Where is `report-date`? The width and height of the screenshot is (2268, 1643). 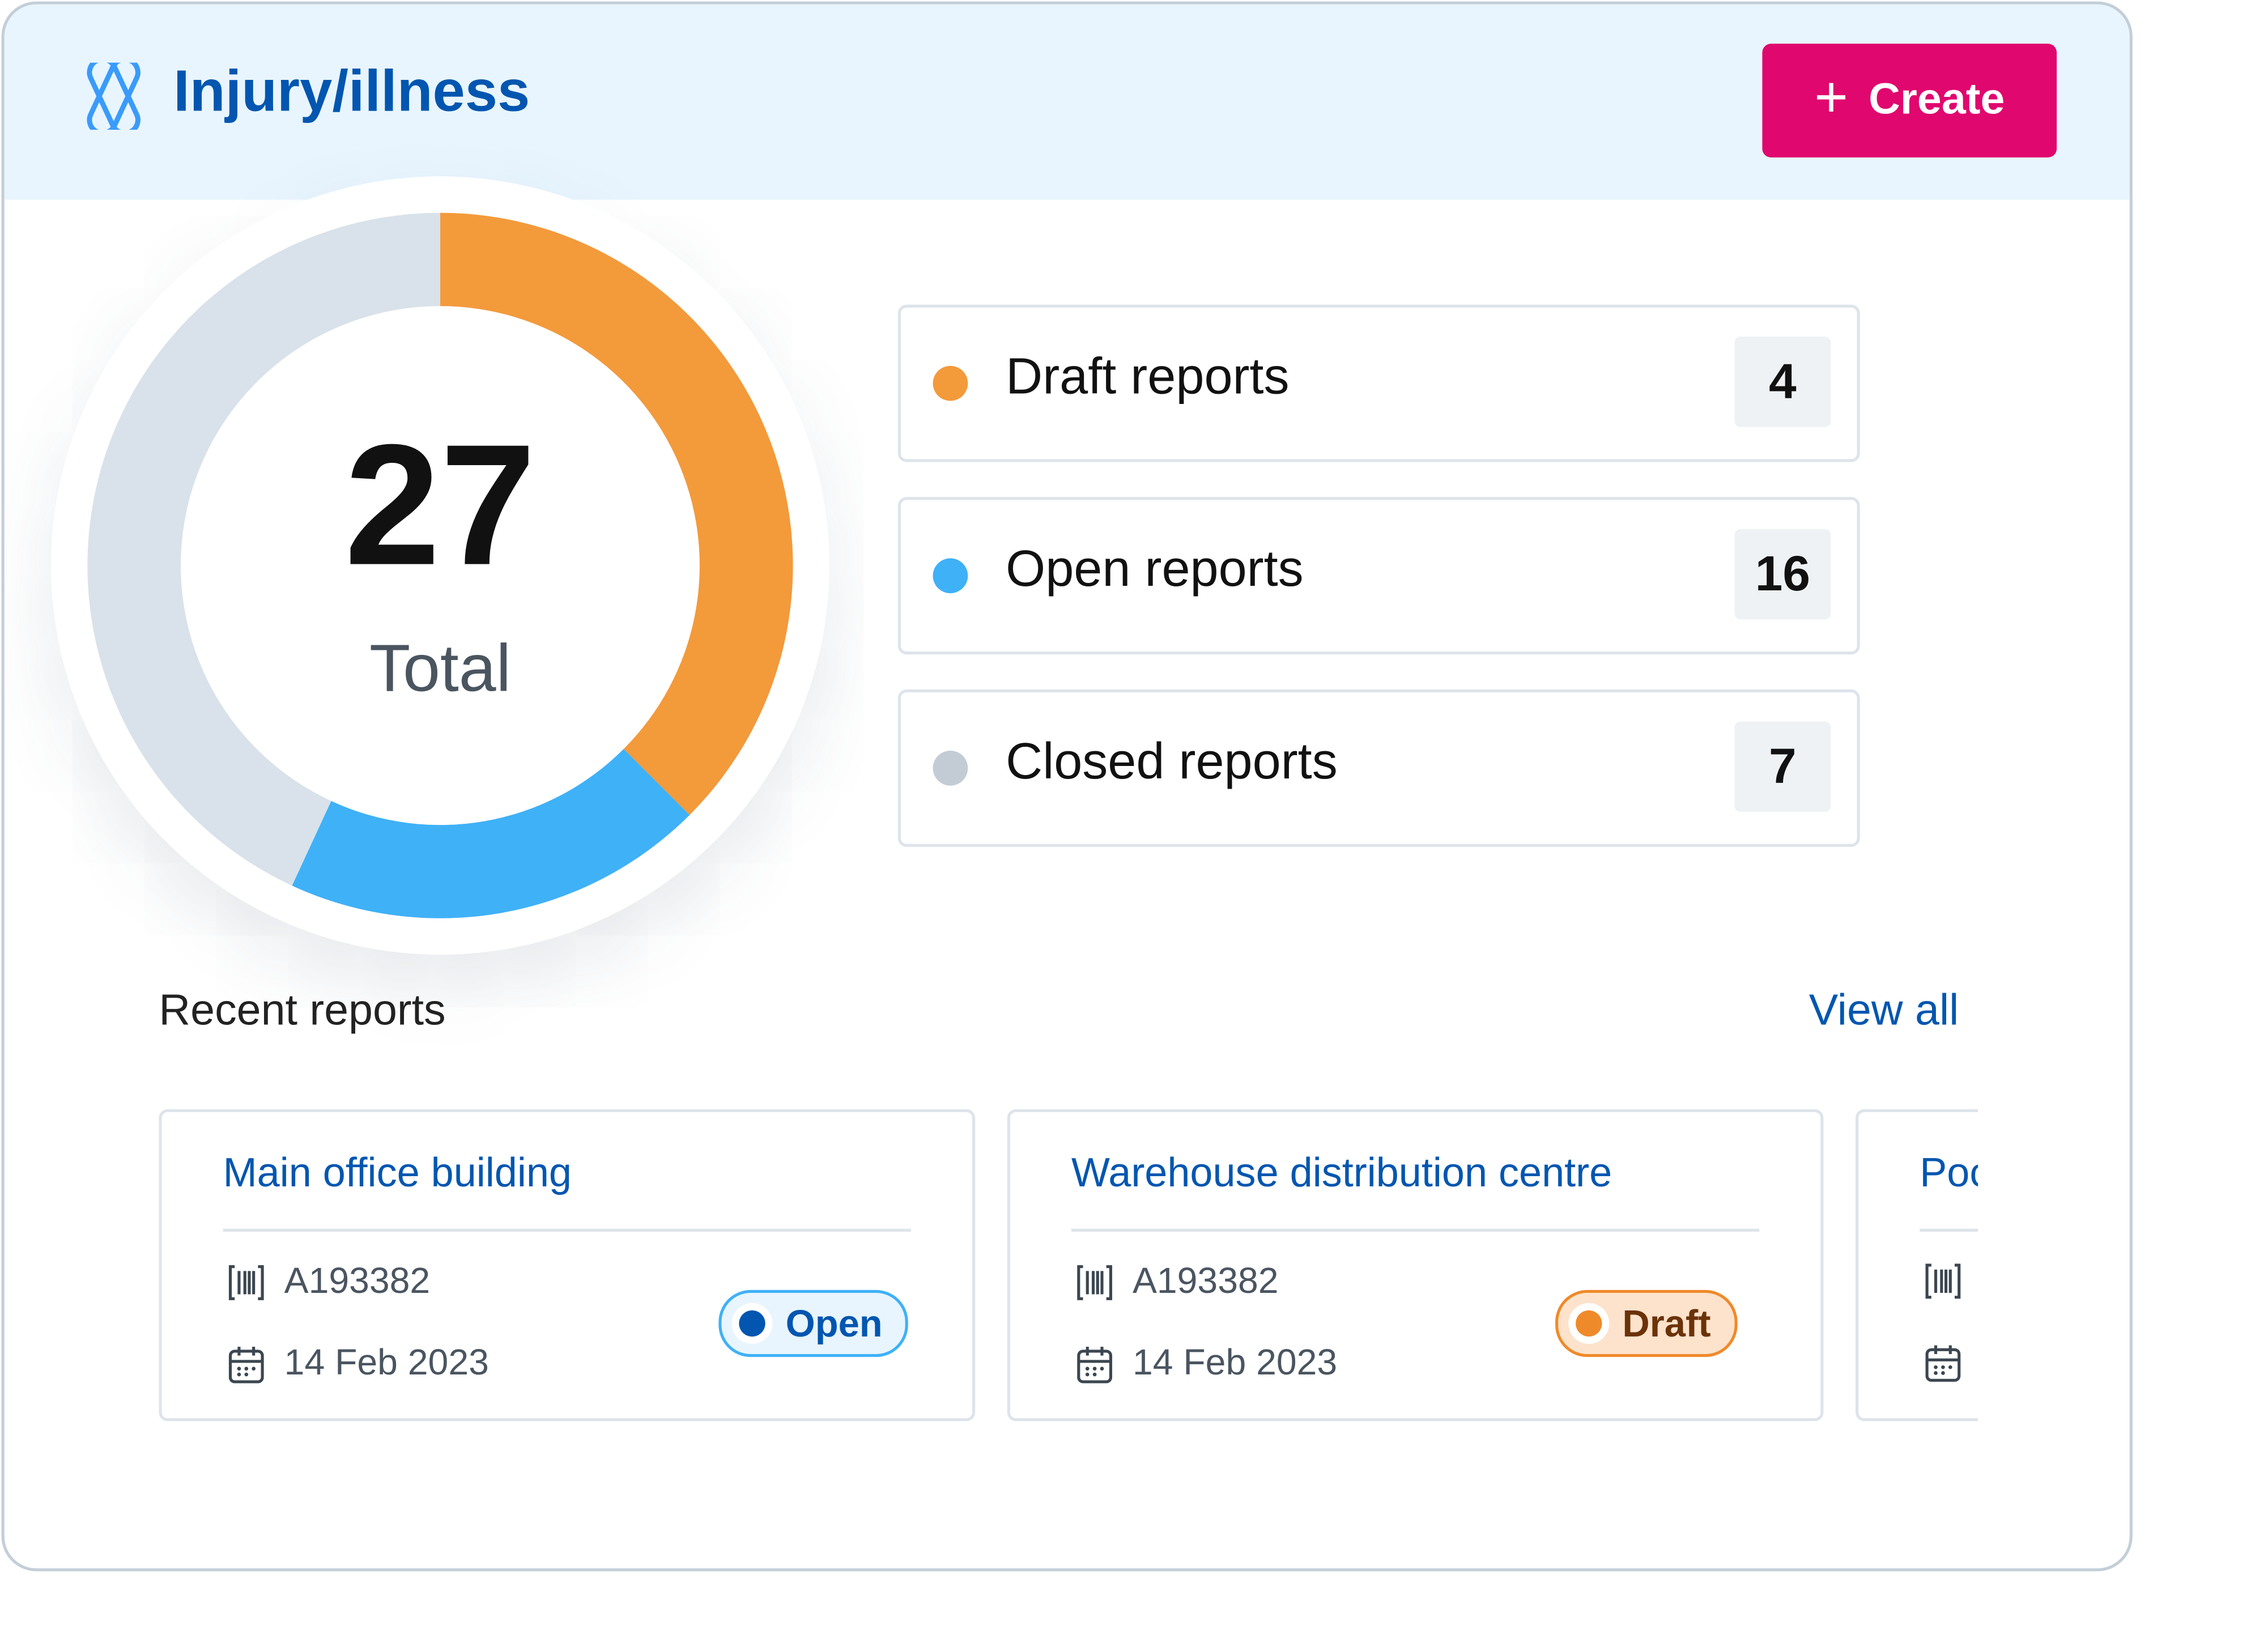 report-date is located at coordinates (1943, 1362).